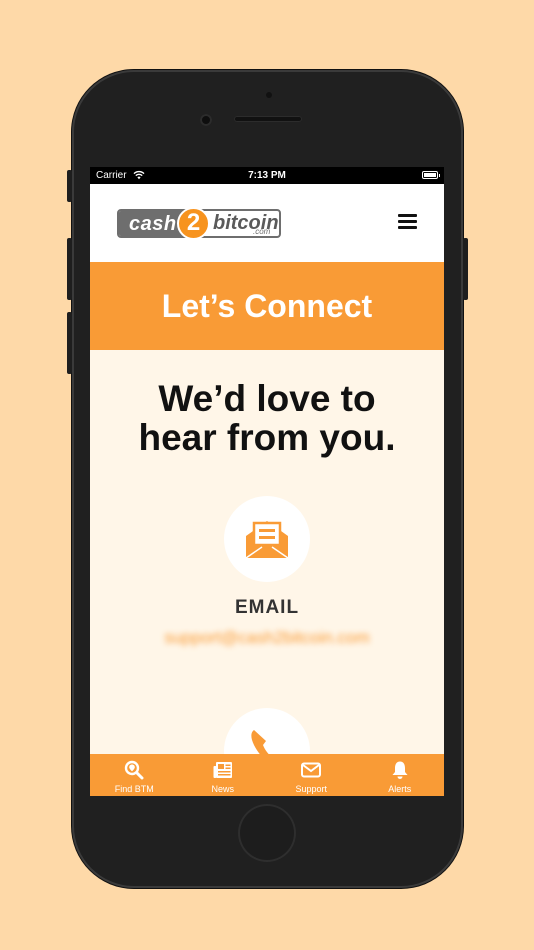 The width and height of the screenshot is (534, 950). I want to click on top-navigation-bar: cash 2 bitcoin .com, so click(267, 223).